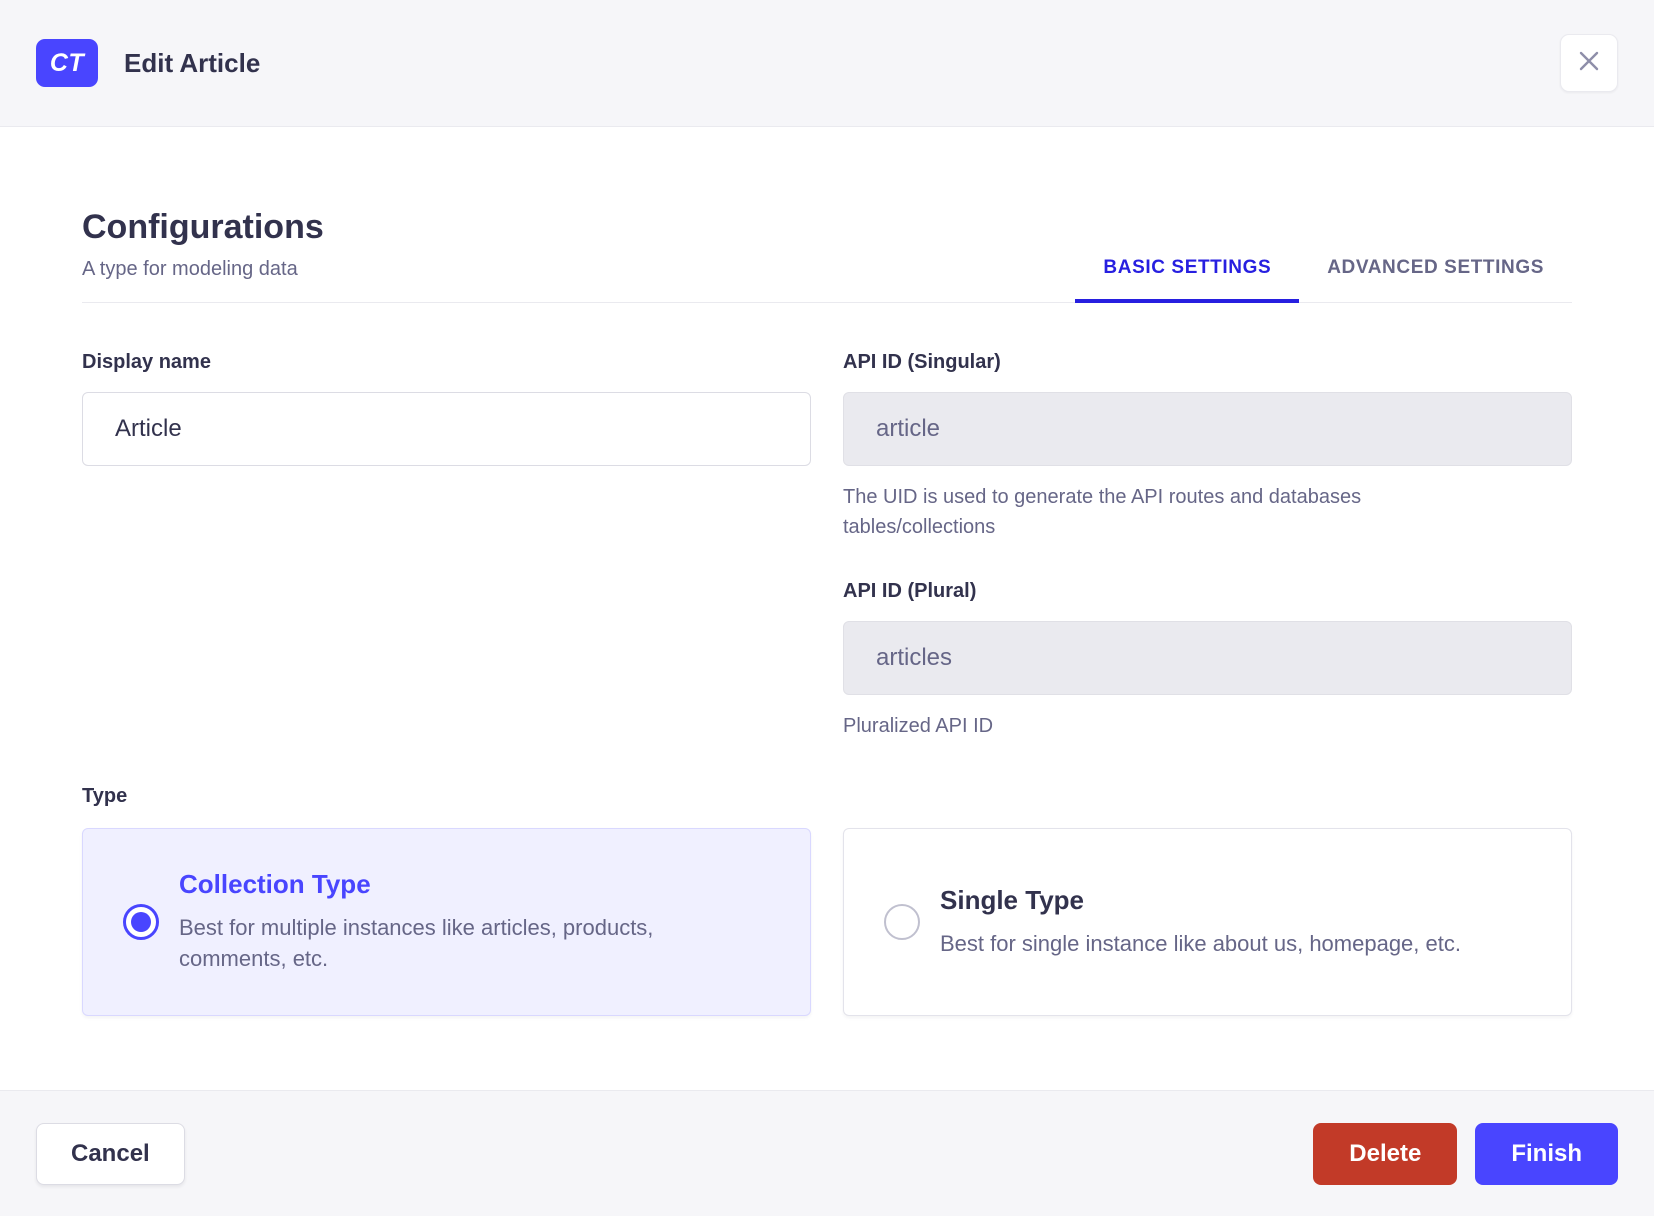 The width and height of the screenshot is (1654, 1216). I want to click on close-button, so click(1589, 63).